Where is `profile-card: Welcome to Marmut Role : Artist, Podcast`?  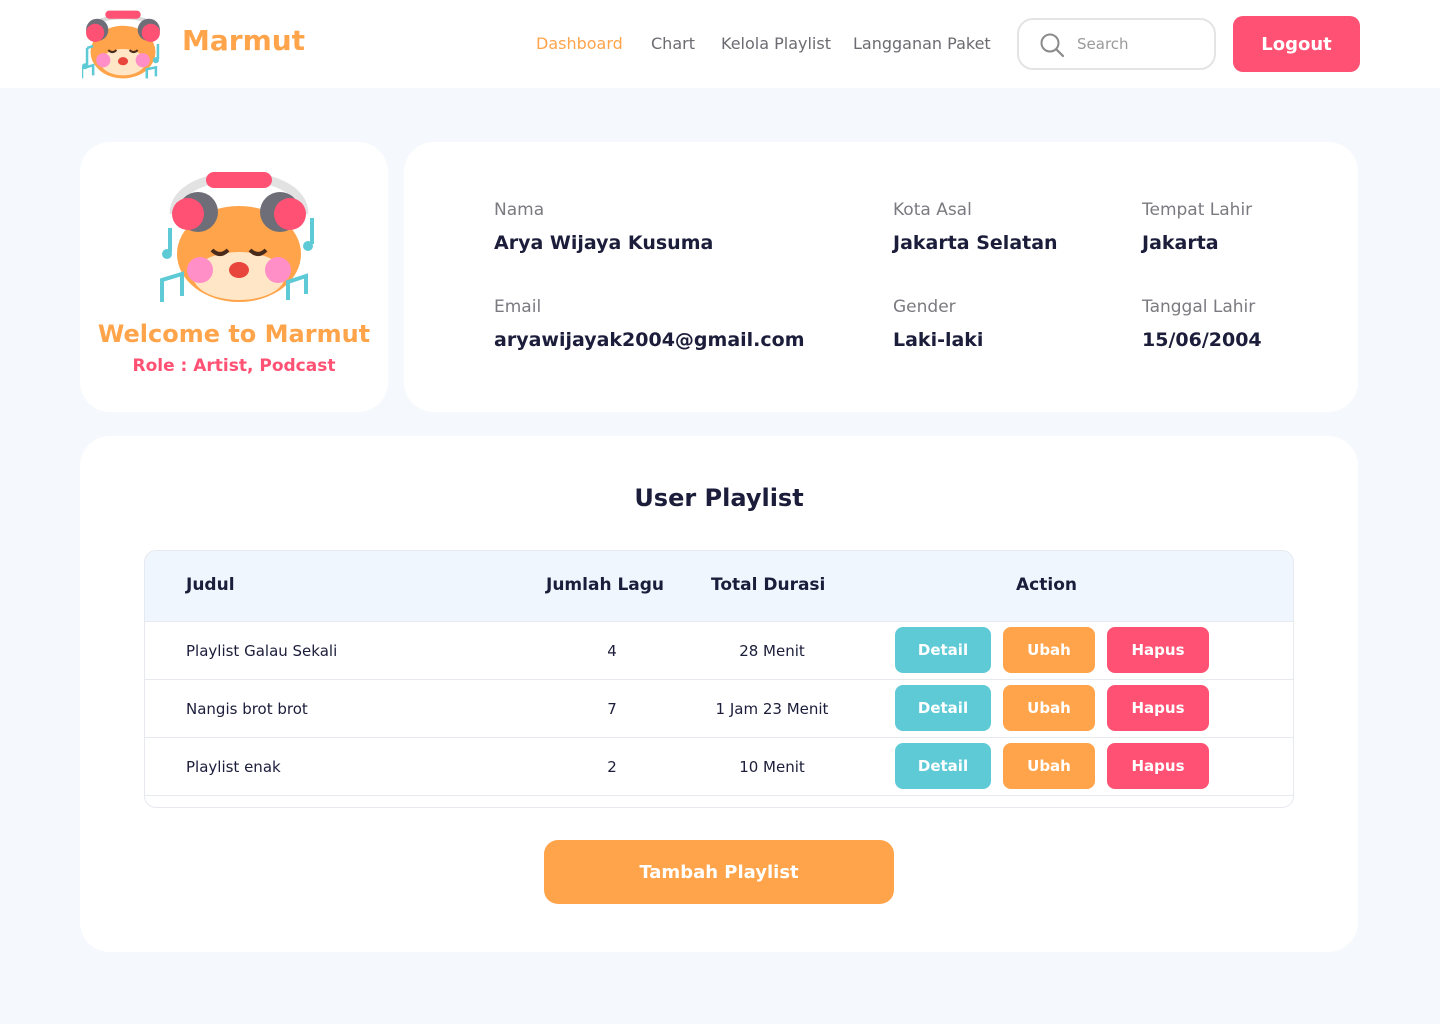
profile-card: Welcome to Marmut Role : Artist, Podcast is located at coordinates (234, 277).